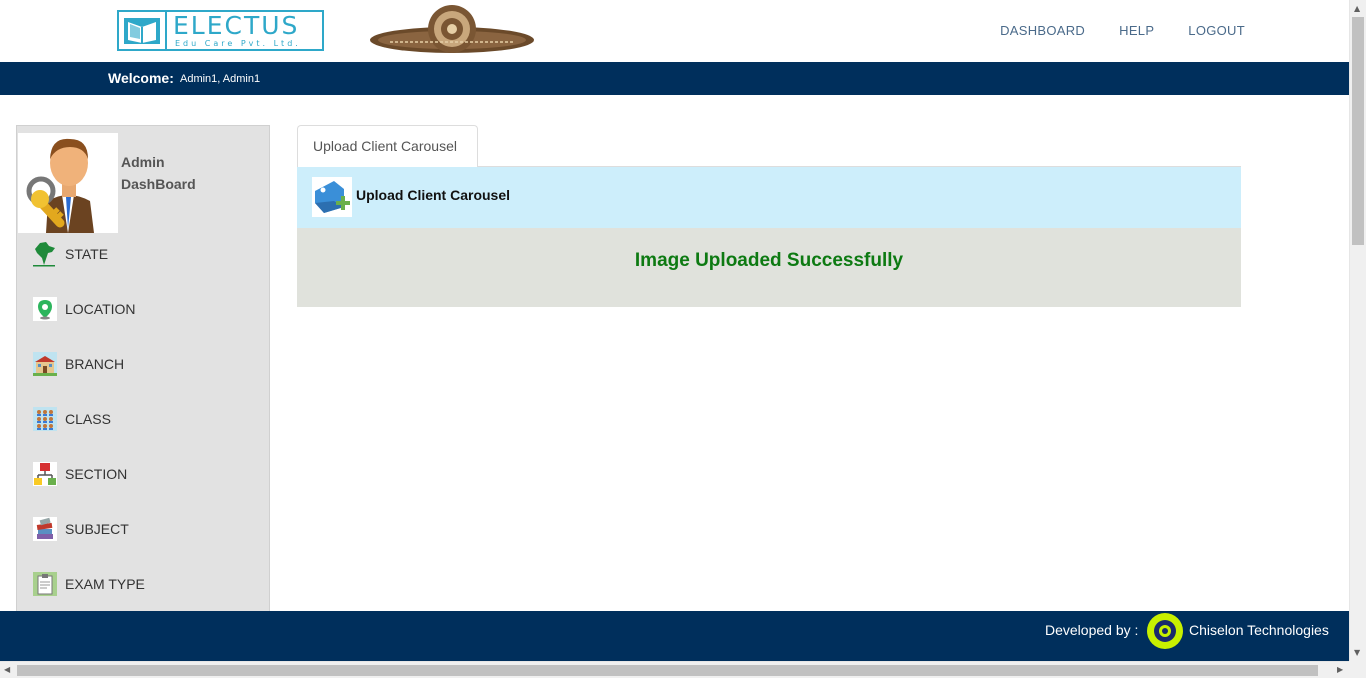 The height and width of the screenshot is (678, 1366). Describe the element at coordinates (1092, 630) in the screenshot. I see `developed-by-label: Developed by :` at that location.